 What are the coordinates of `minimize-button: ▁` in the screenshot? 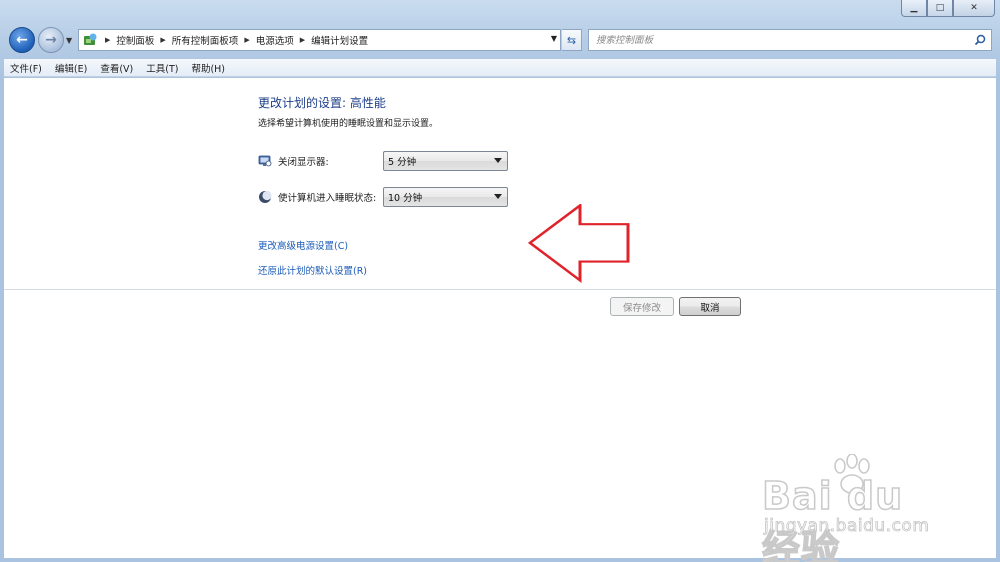 It's located at (914, 8).